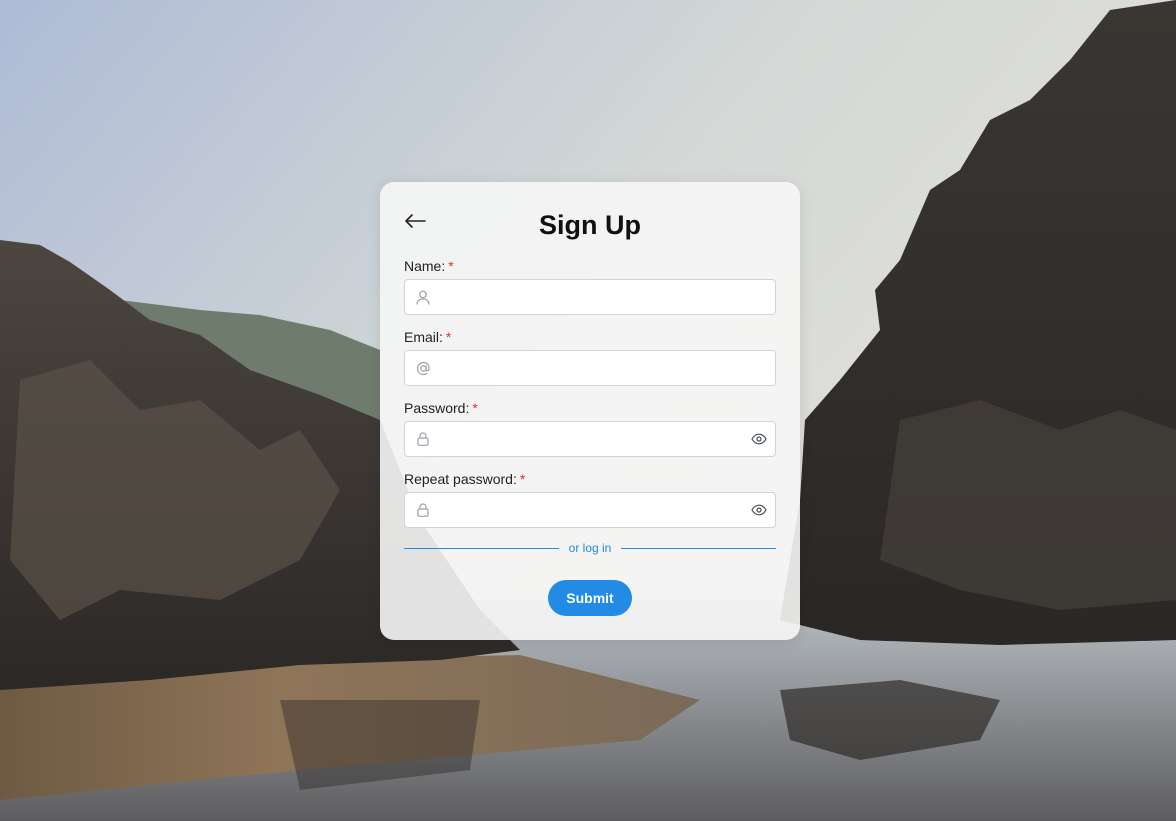 The width and height of the screenshot is (1176, 821). I want to click on name-label: Name: *, so click(429, 266).